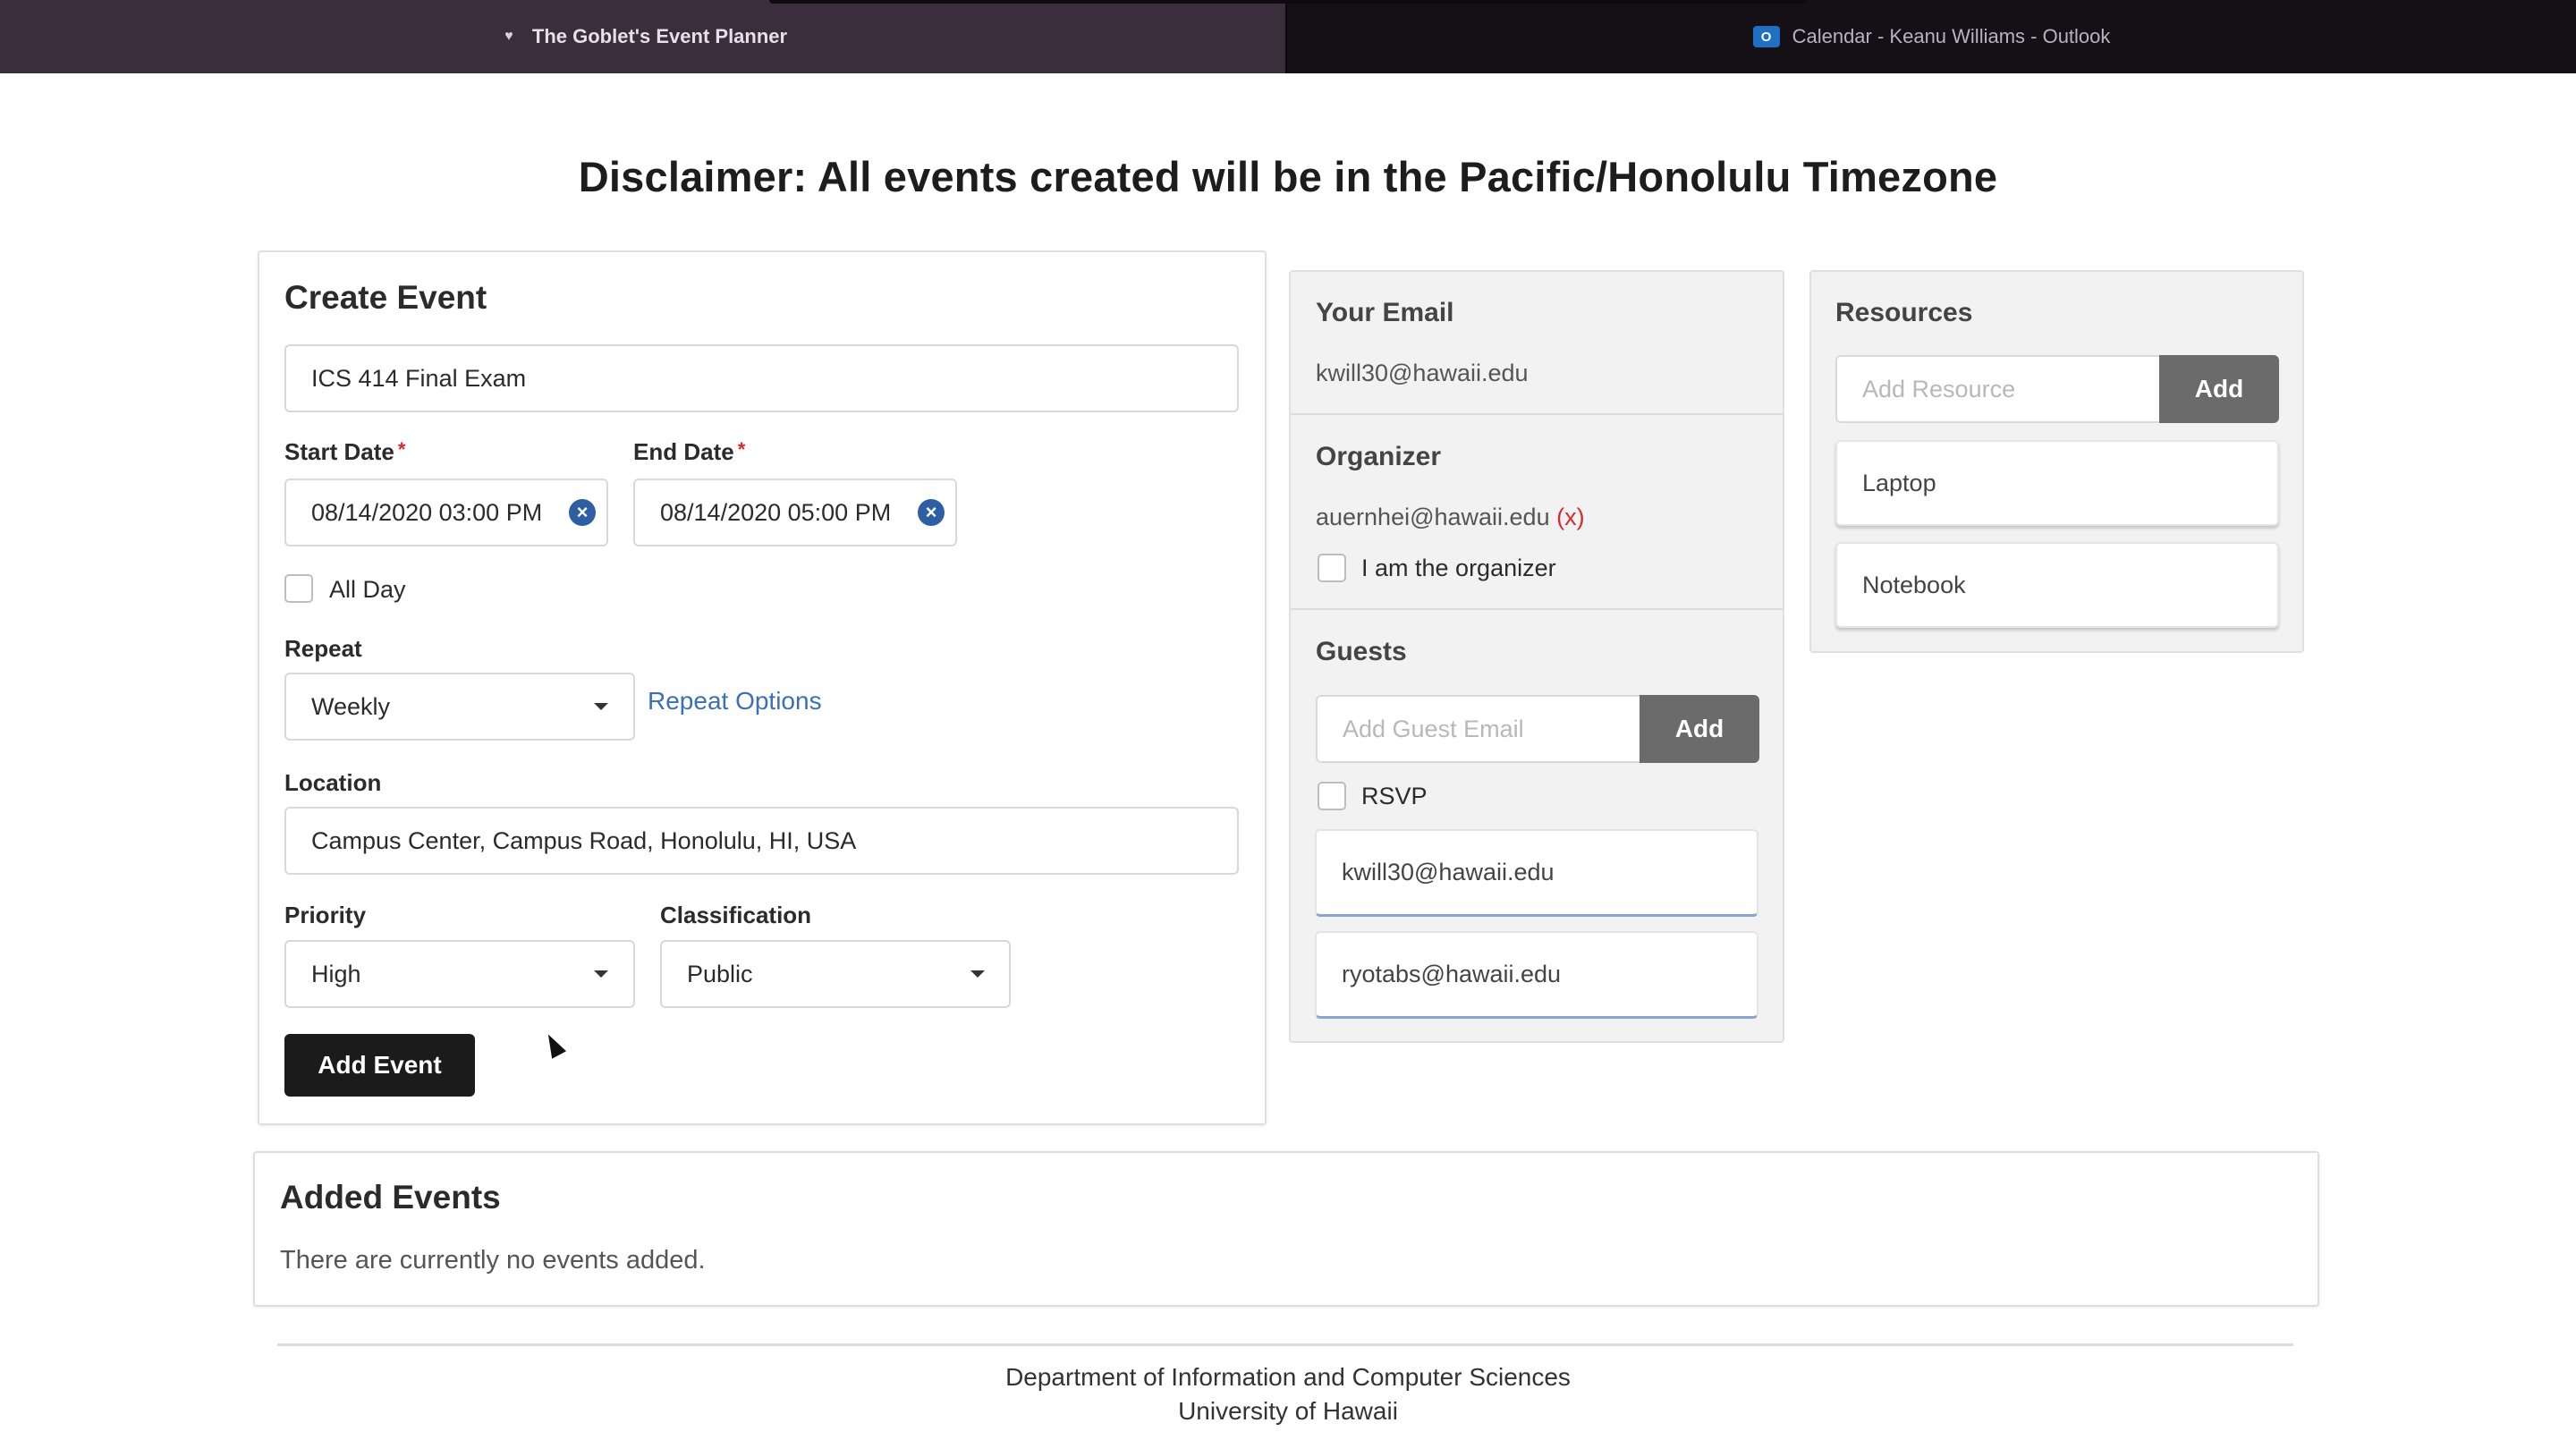 The height and width of the screenshot is (1440, 2576). I want to click on location-label: Location, so click(333, 783).